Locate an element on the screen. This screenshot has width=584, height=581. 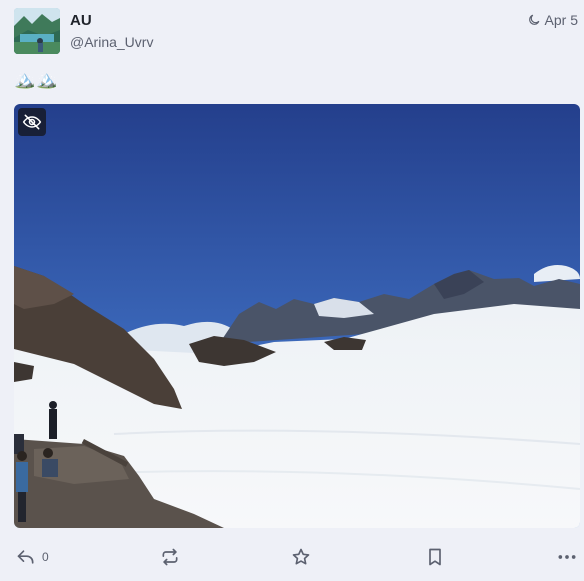
date-text: Apr 5 is located at coordinates (561, 20).